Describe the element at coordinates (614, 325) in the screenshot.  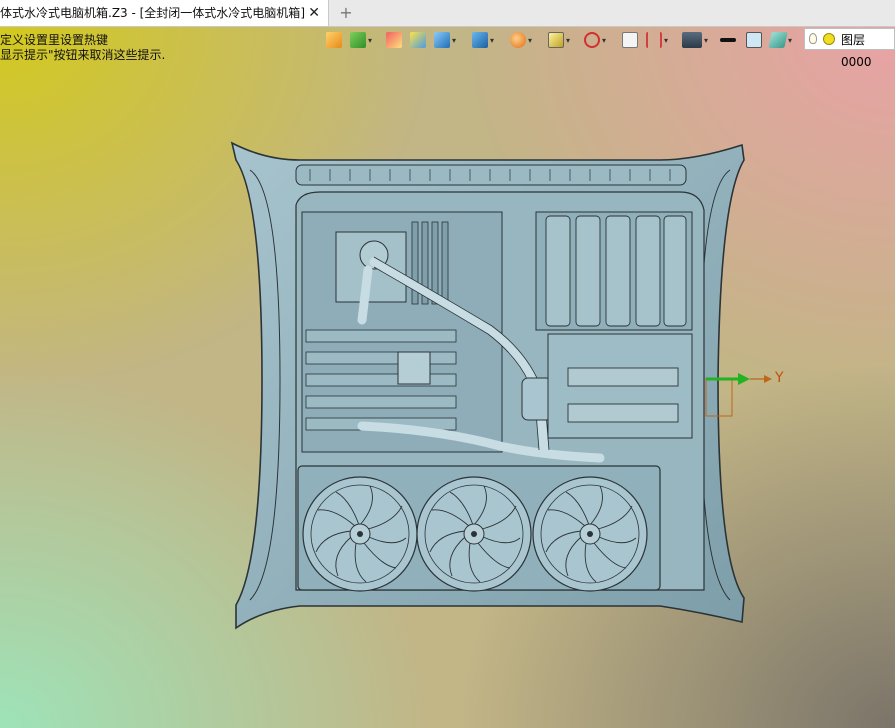
I see `drive-bays` at that location.